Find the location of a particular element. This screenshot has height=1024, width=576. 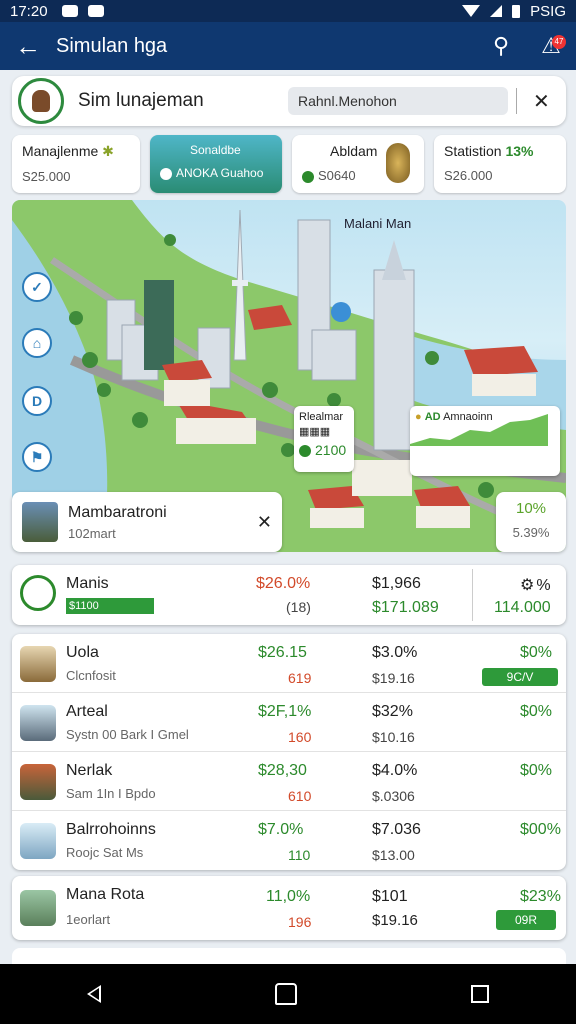

check-icon: ✓ is located at coordinates (37, 287).